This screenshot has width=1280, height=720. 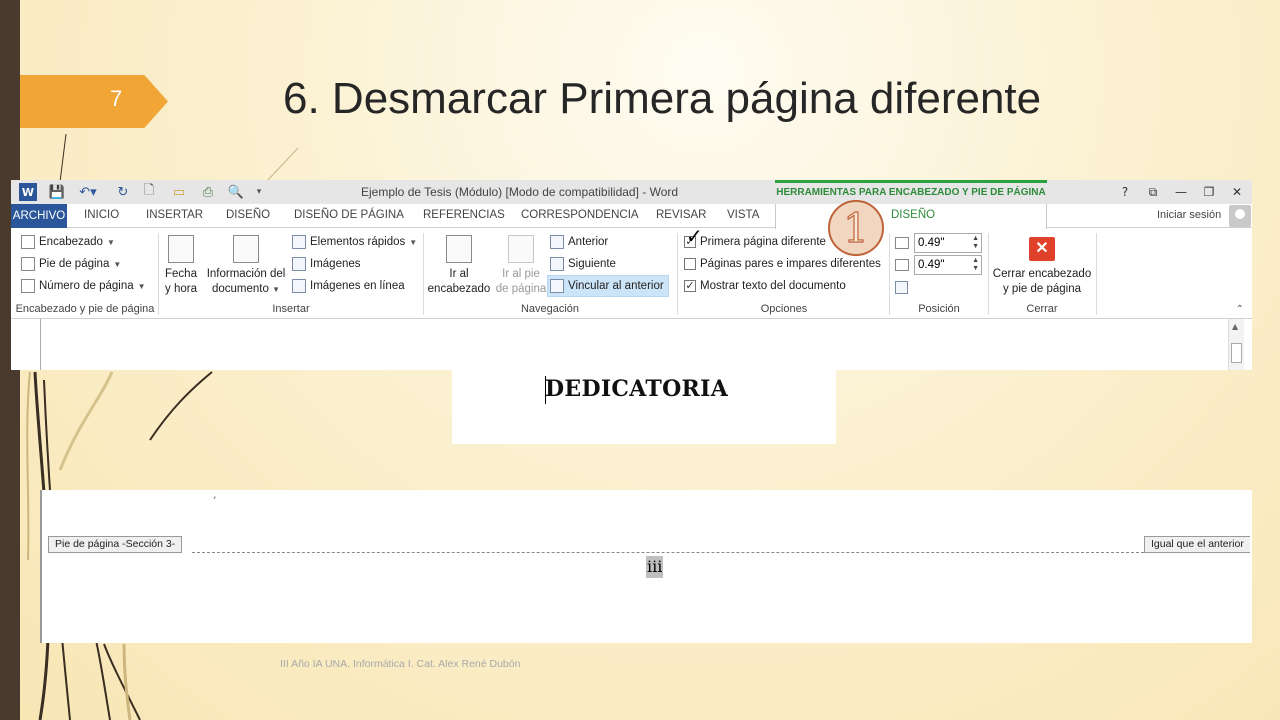 I want to click on group-label-header-footer: Encabezado y pie de página, so click(x=85, y=309).